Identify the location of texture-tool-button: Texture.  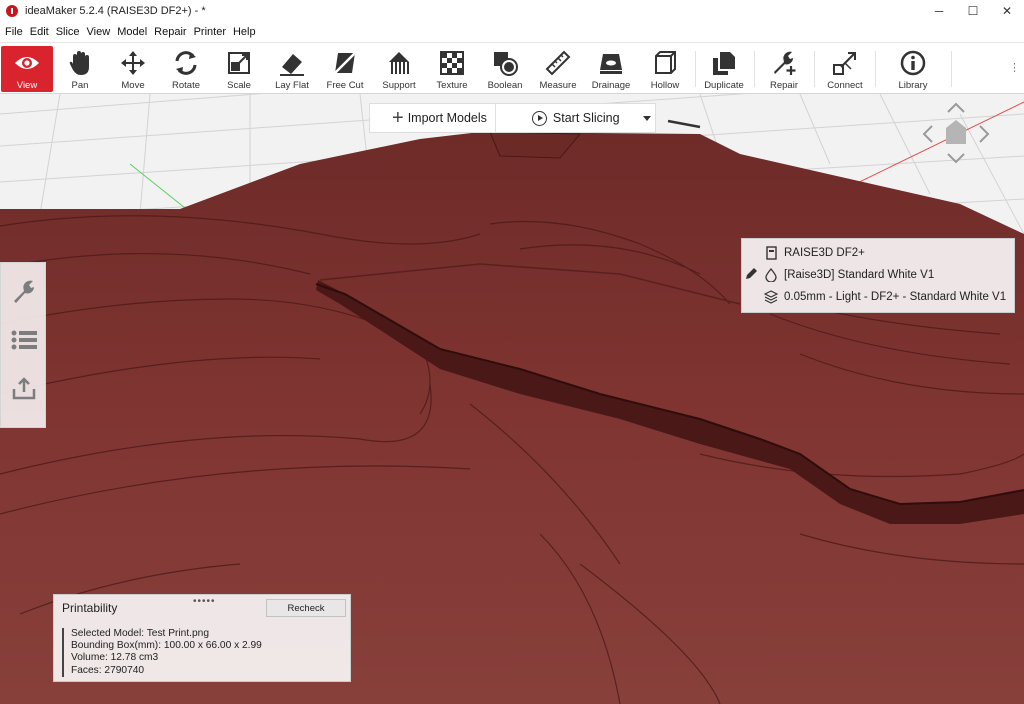
(452, 69).